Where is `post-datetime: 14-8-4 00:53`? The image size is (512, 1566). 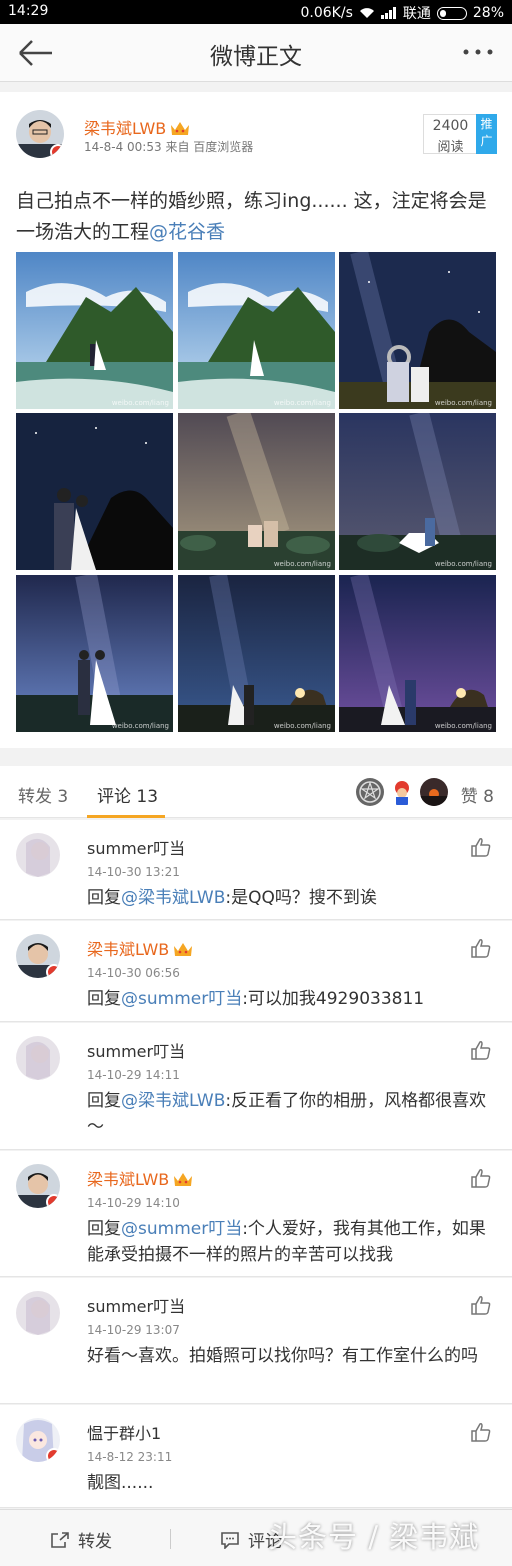
post-datetime: 14-8-4 00:53 is located at coordinates (123, 147).